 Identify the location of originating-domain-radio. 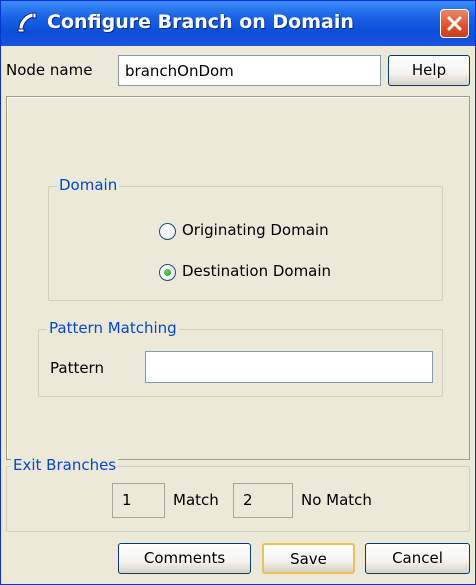
(167, 231).